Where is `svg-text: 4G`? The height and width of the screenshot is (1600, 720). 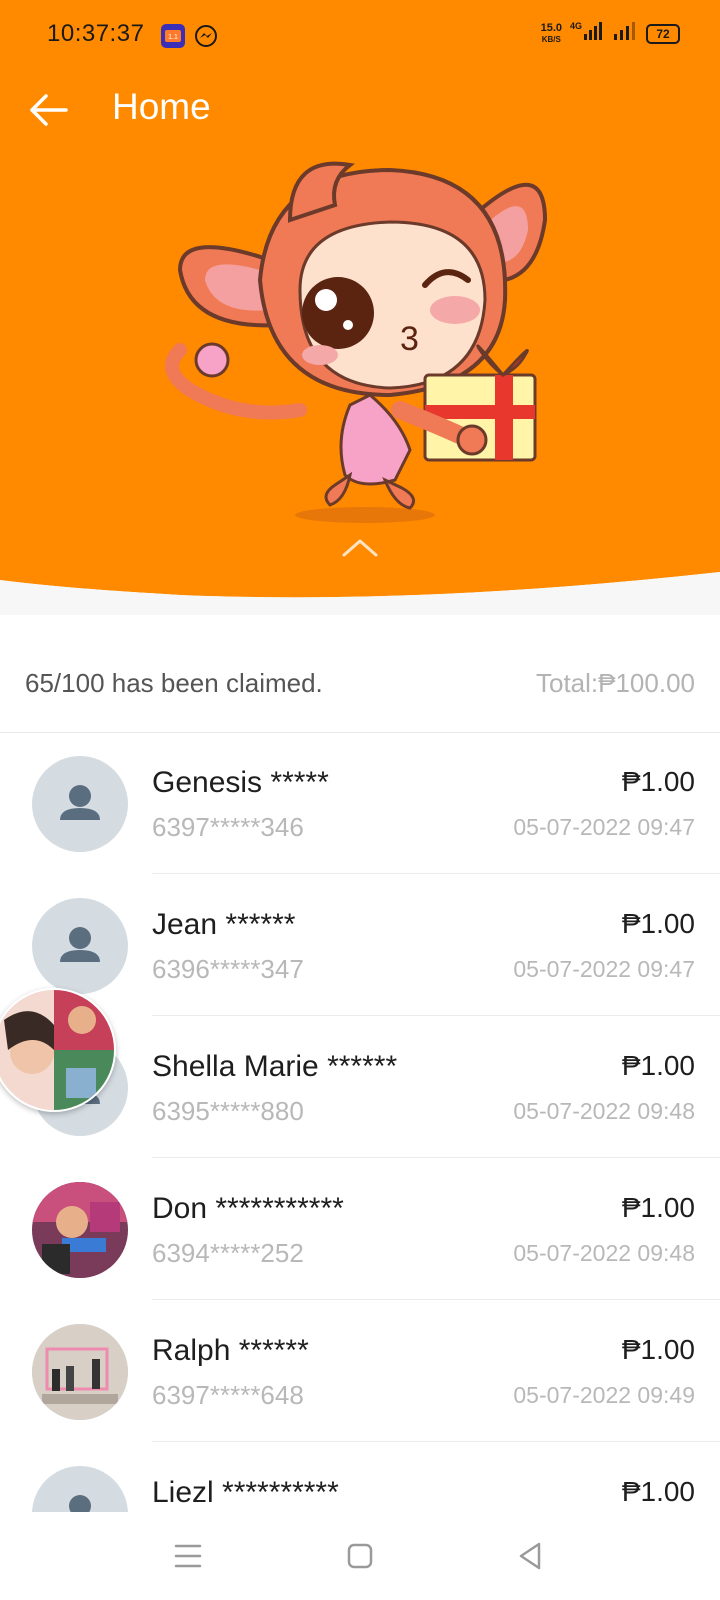
svg-text: 4G is located at coordinates (576, 26).